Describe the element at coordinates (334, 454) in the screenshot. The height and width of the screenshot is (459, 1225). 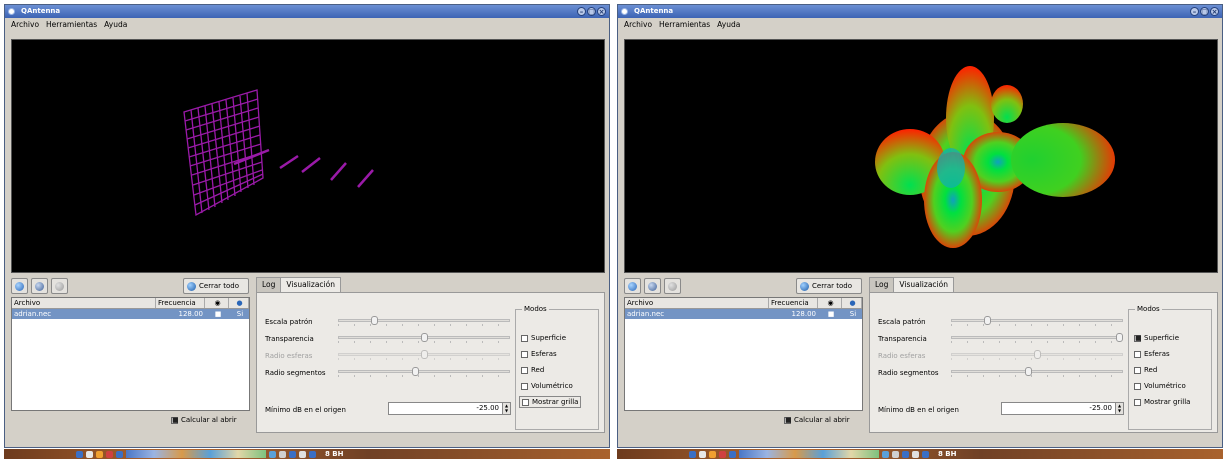
I see `clock: 8 BH` at that location.